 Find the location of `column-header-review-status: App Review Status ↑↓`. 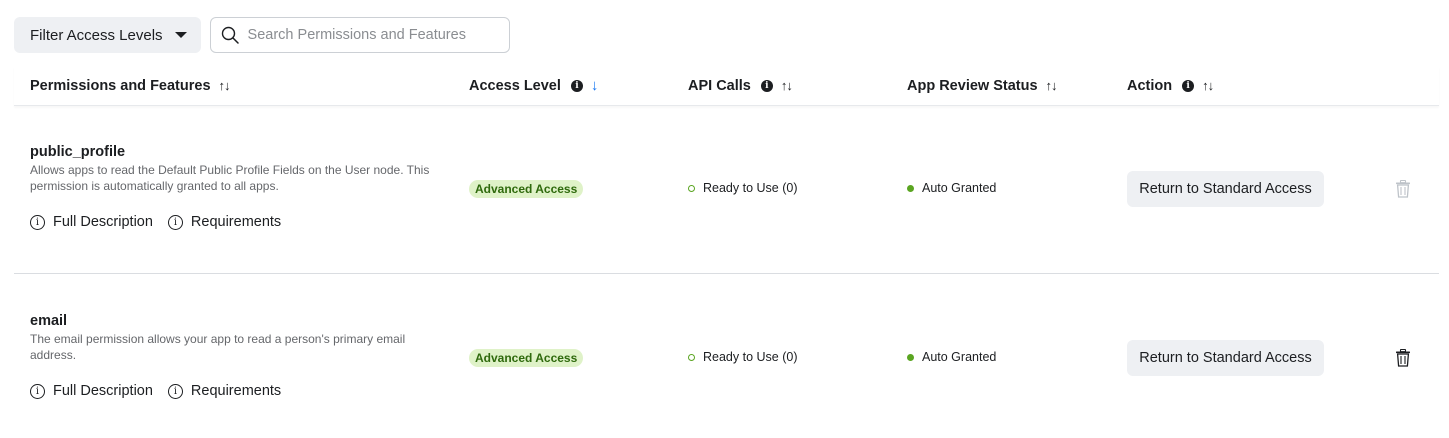

column-header-review-status: App Review Status ↑↓ is located at coordinates (982, 85).